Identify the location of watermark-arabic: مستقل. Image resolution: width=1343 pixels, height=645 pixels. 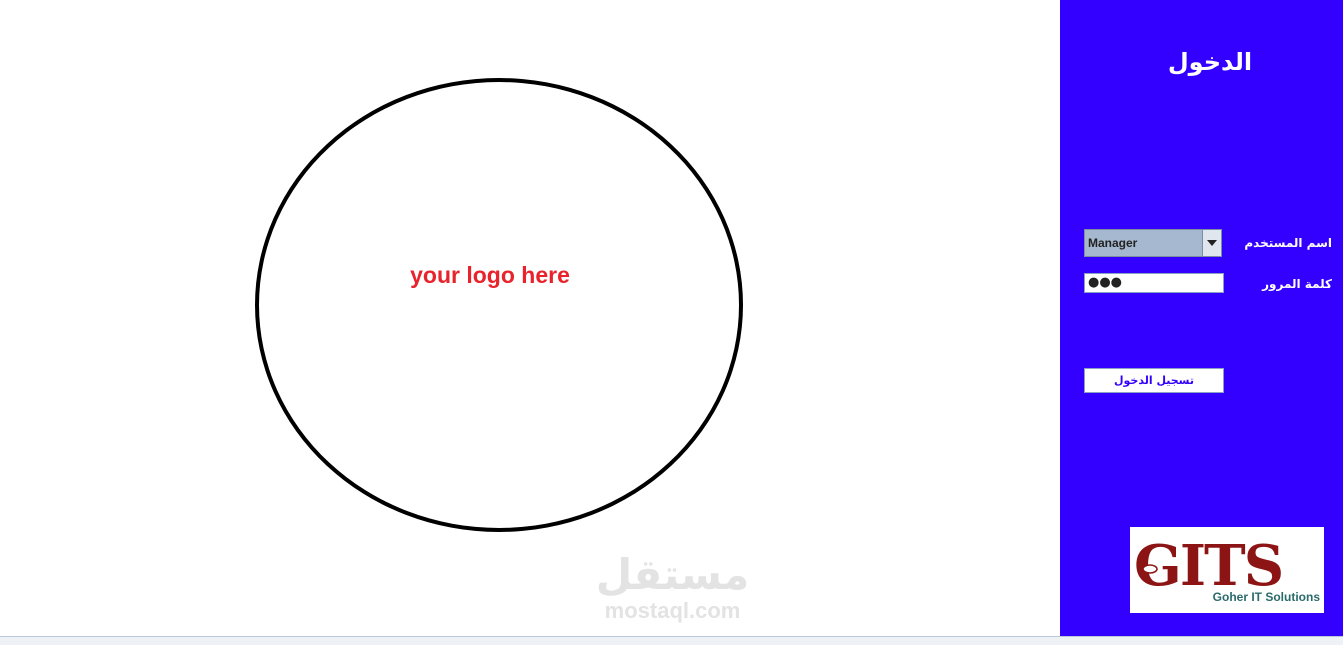
(672, 574).